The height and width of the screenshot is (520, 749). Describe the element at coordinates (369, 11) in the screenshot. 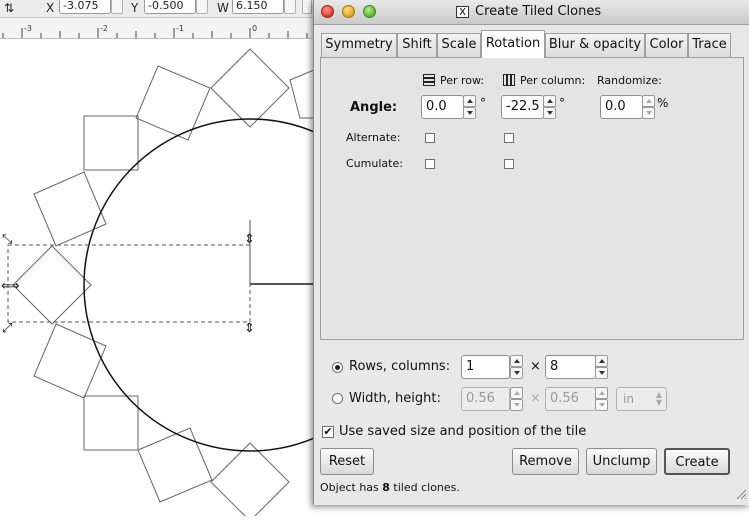

I see `maximize-button` at that location.